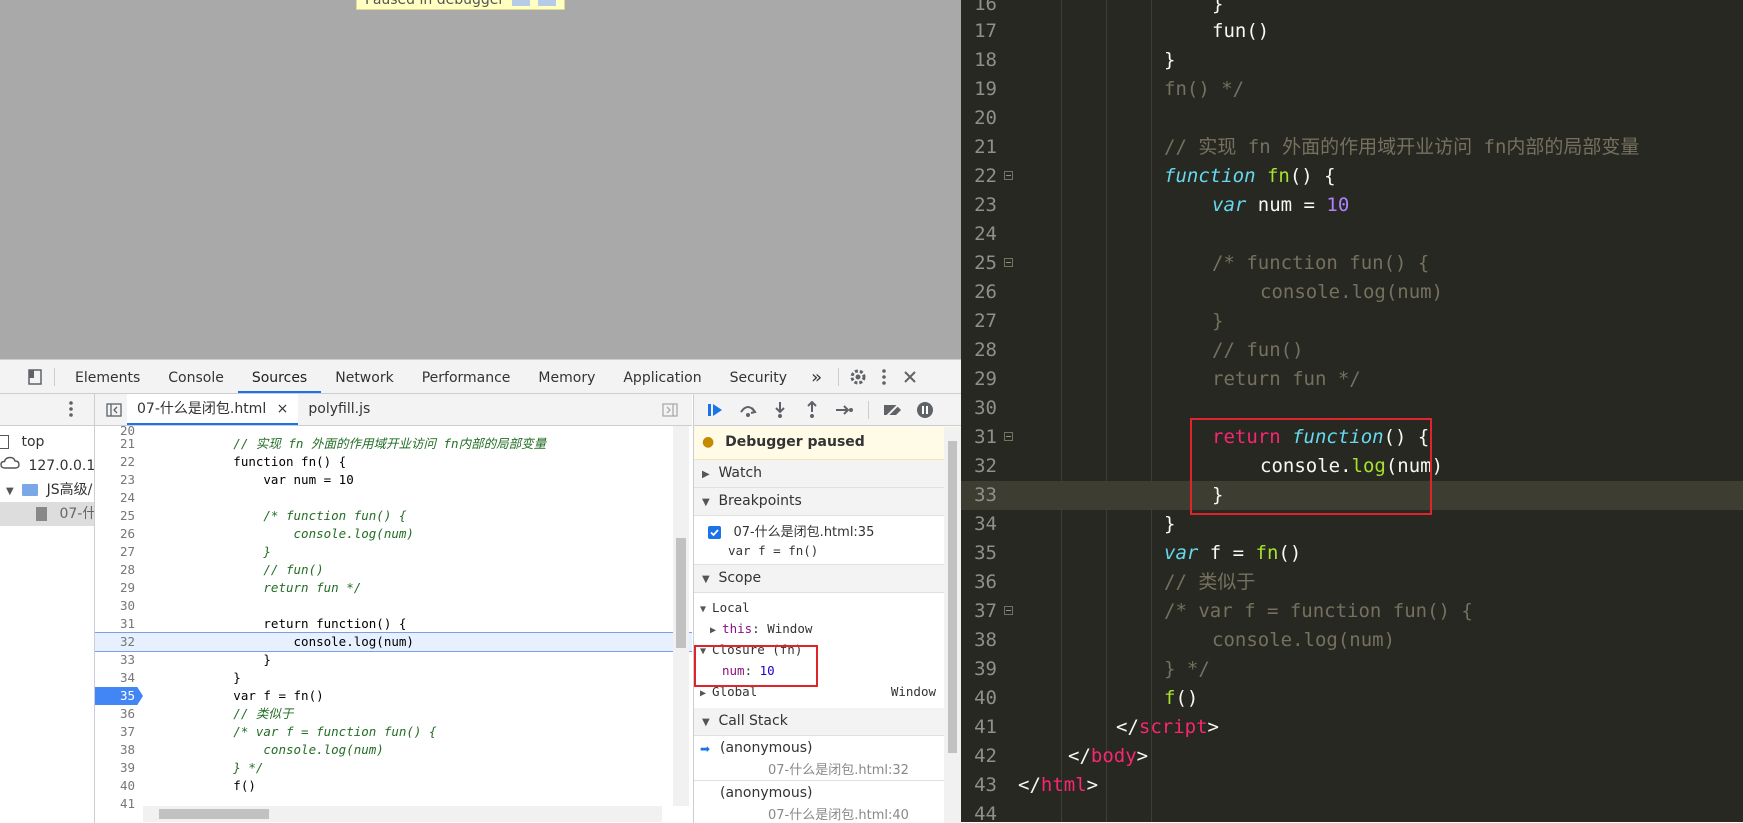 The image size is (1743, 823). What do you see at coordinates (828, 502) in the screenshot?
I see `section-breakpoints: ▼ Breakpoints` at bounding box center [828, 502].